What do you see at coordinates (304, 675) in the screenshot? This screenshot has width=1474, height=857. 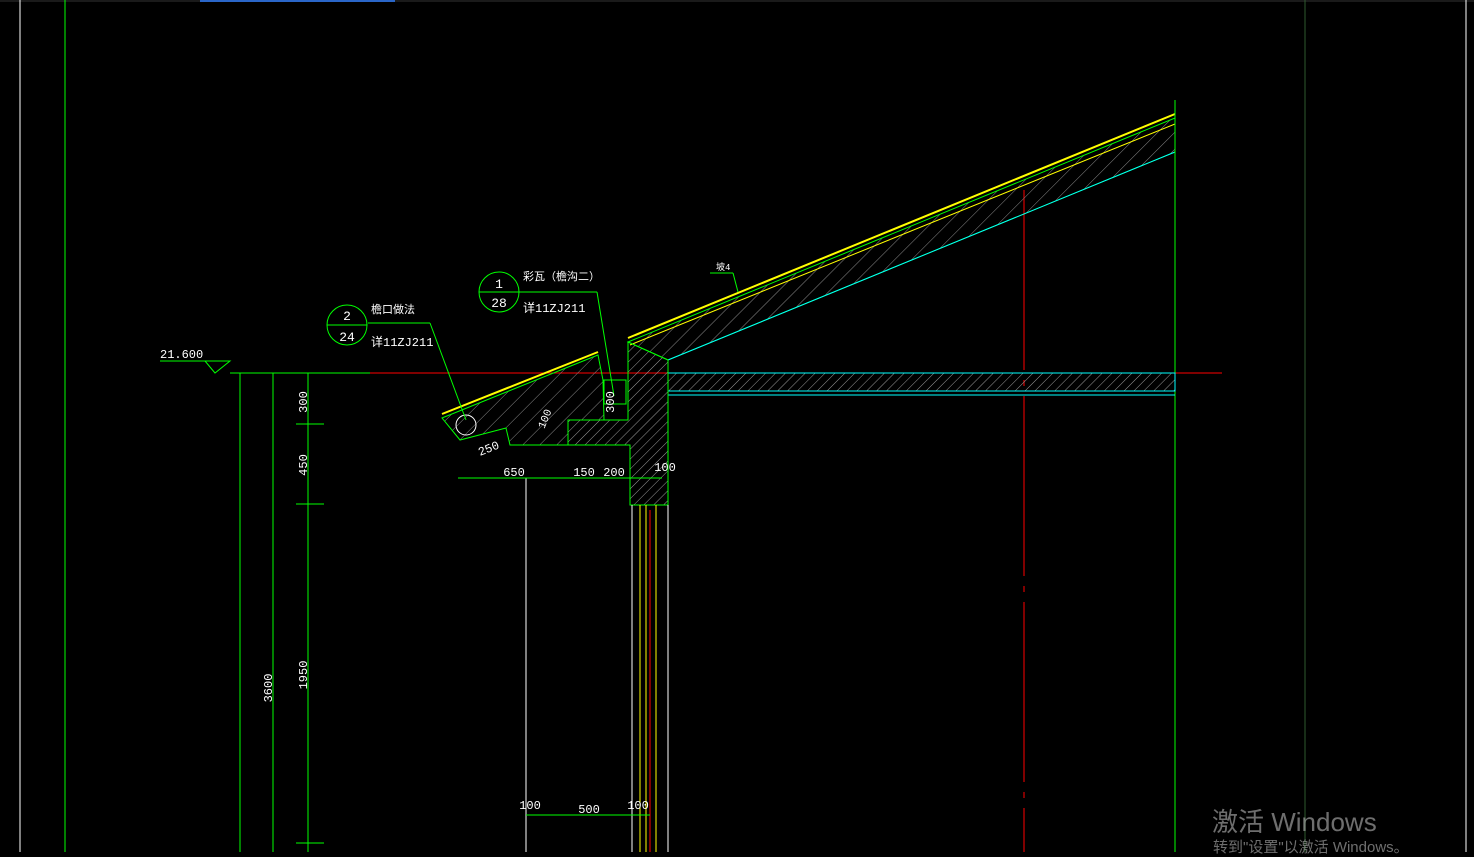 I see `dim-1950: 1950` at bounding box center [304, 675].